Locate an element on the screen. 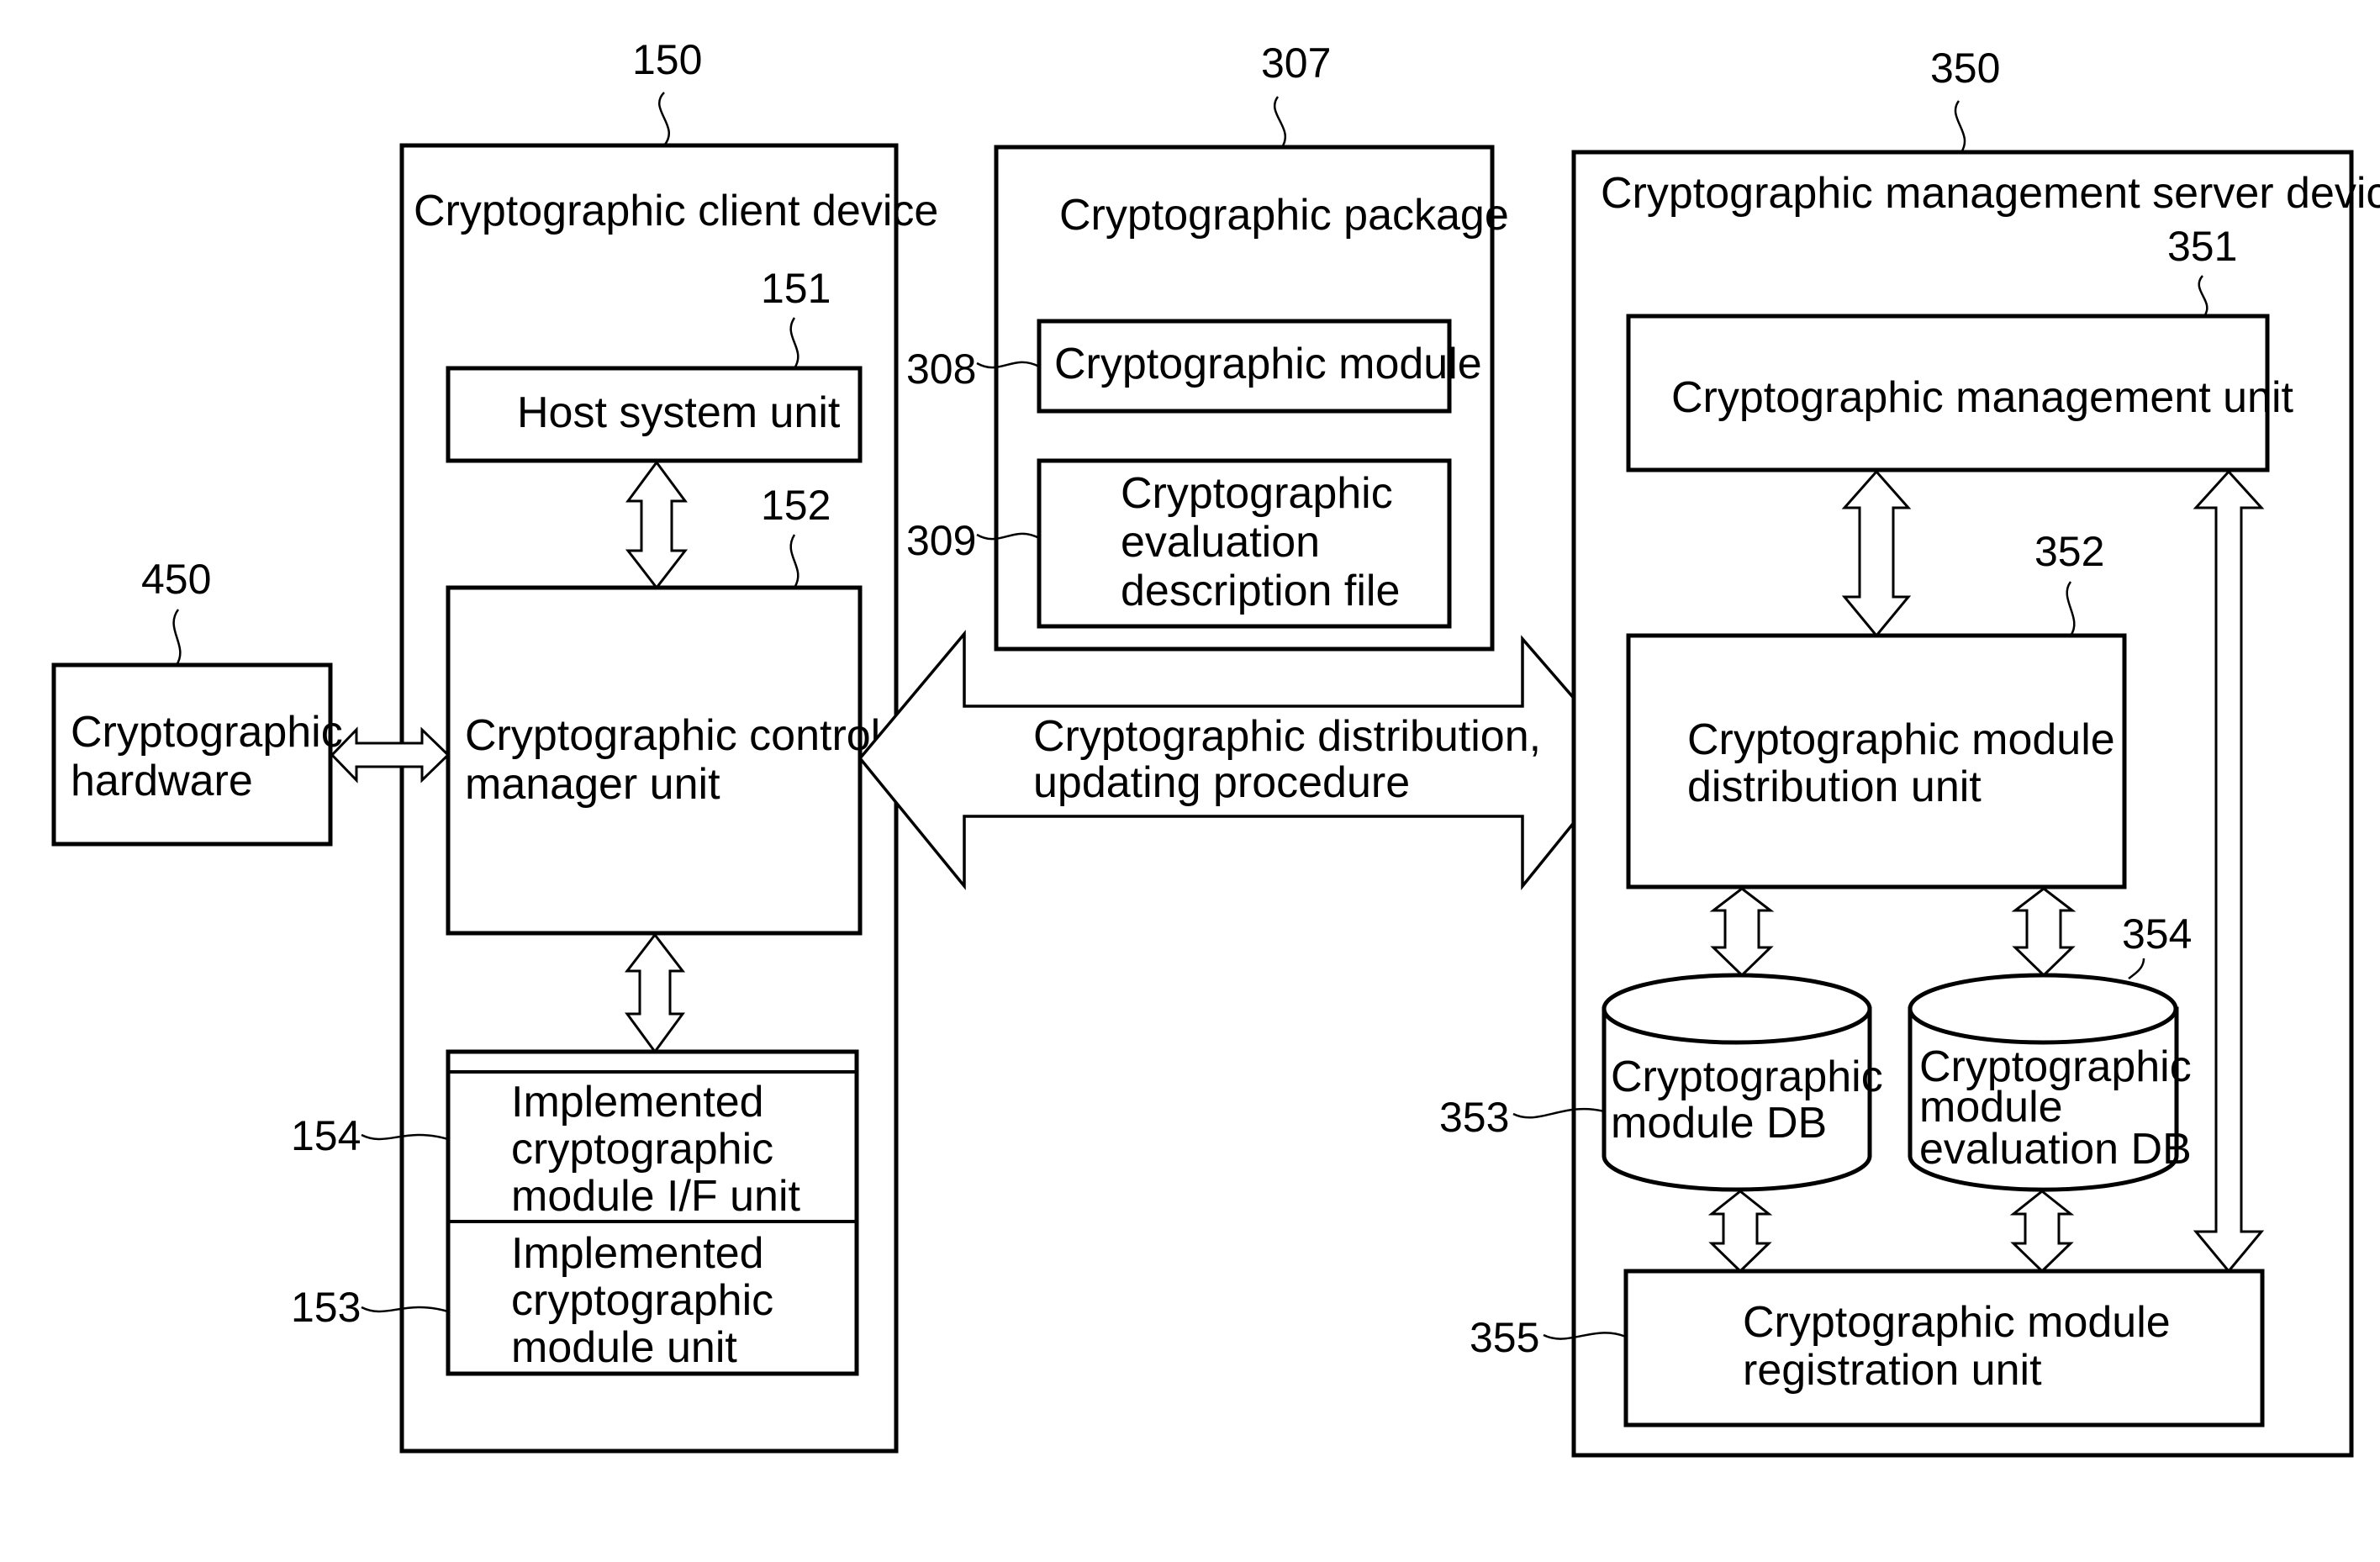 The height and width of the screenshot is (1562, 2380). module-unit-line2: cryptographic is located at coordinates (642, 1300).